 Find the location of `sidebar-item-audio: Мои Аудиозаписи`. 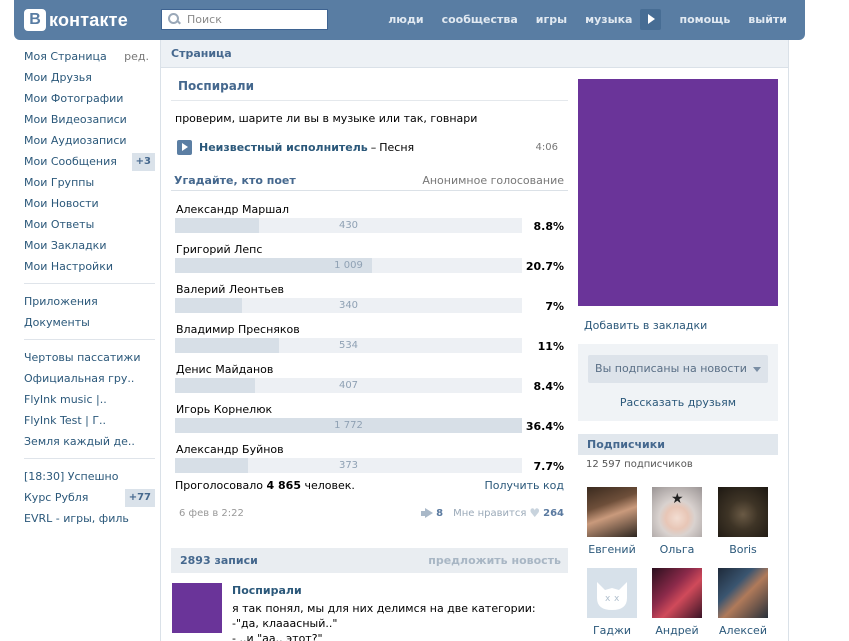

sidebar-item-audio: Мои Аудиозаписи is located at coordinates (84, 140).